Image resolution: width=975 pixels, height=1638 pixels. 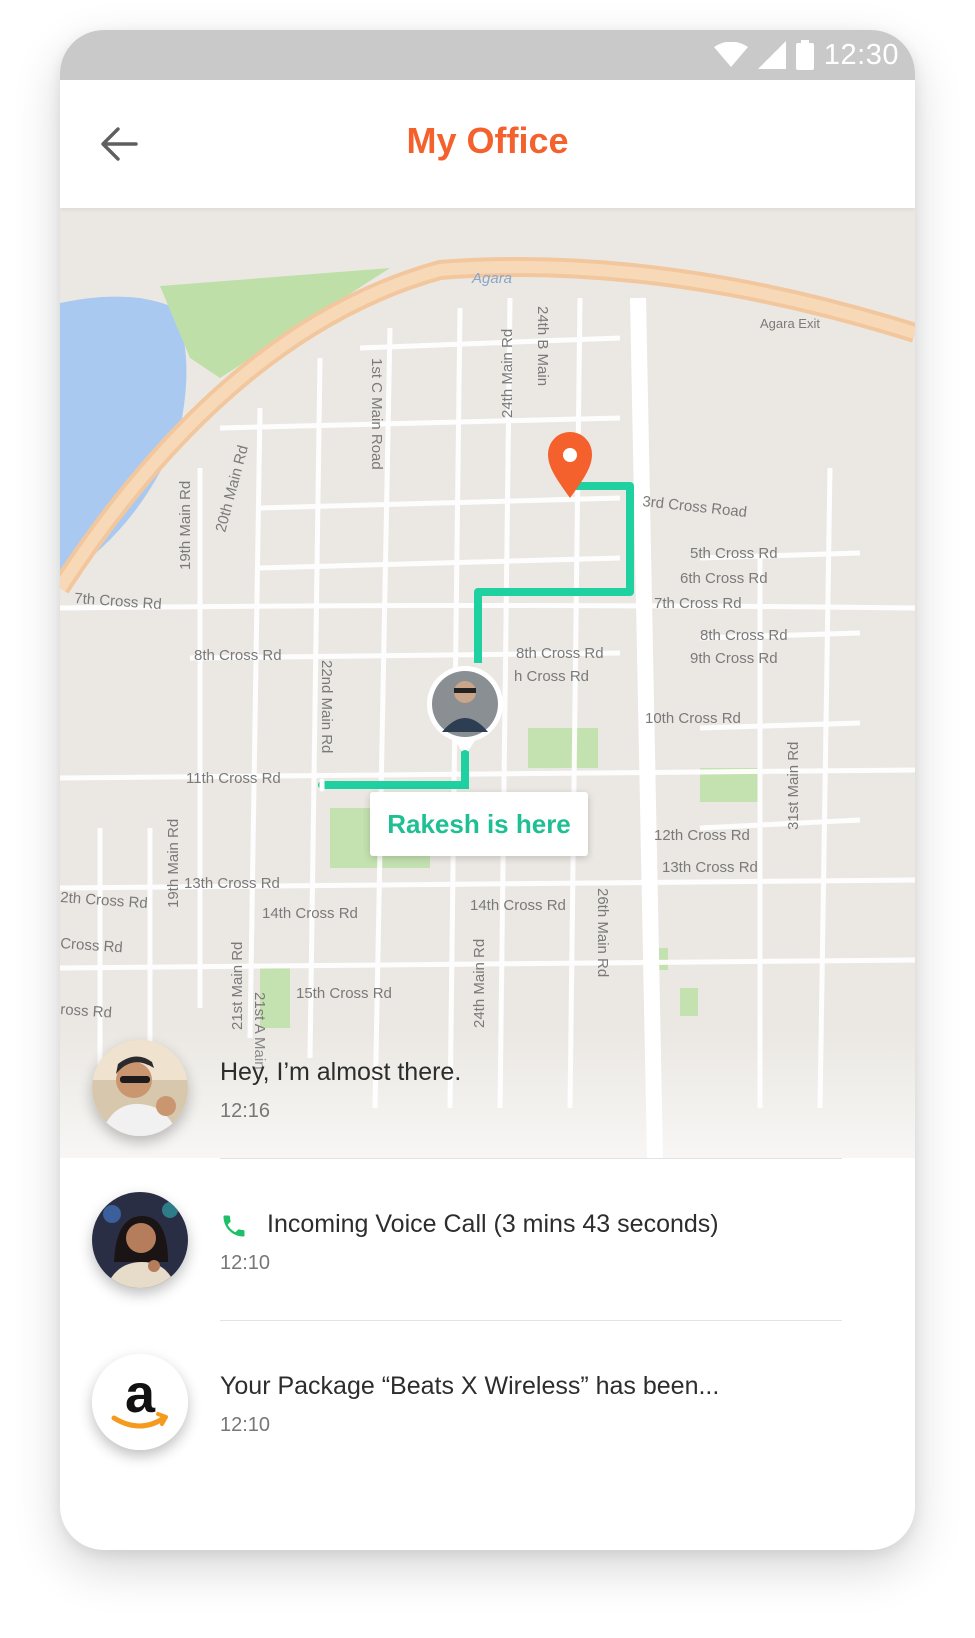 I want to click on road-label: 9th Cross Rd, so click(x=734, y=658).